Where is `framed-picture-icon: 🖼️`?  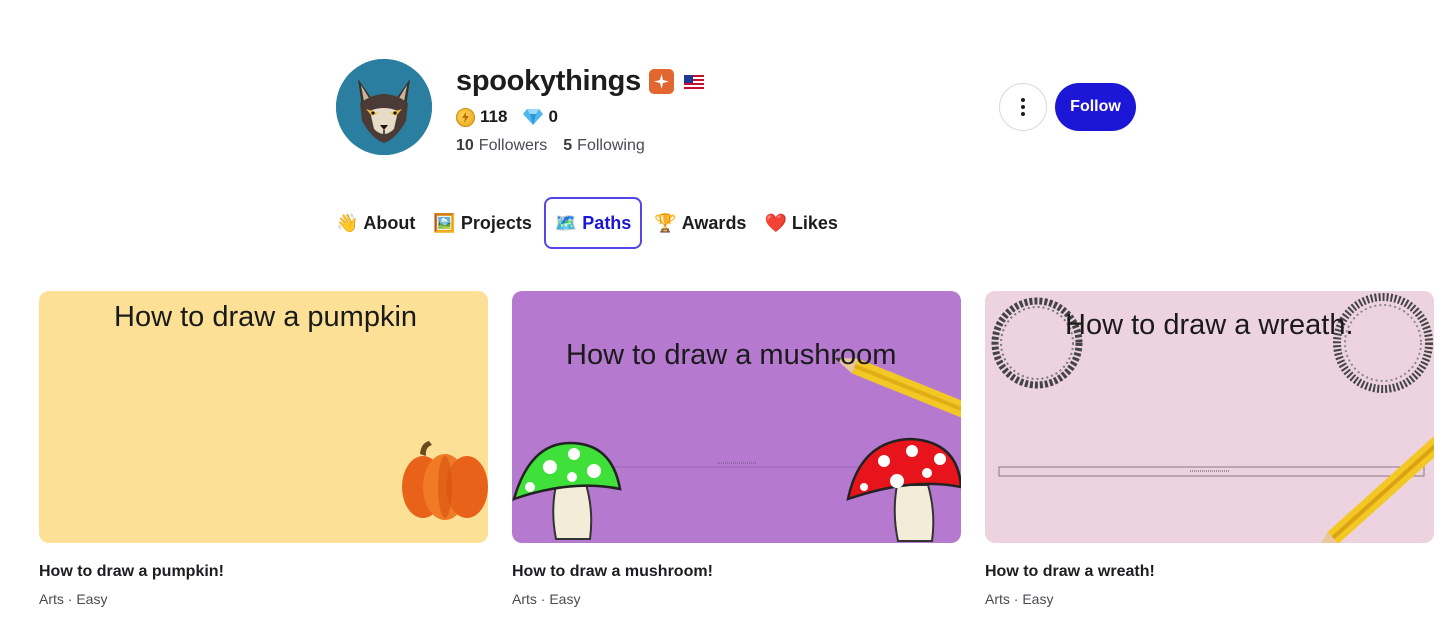
framed-picture-icon: 🖼️ is located at coordinates (444, 223).